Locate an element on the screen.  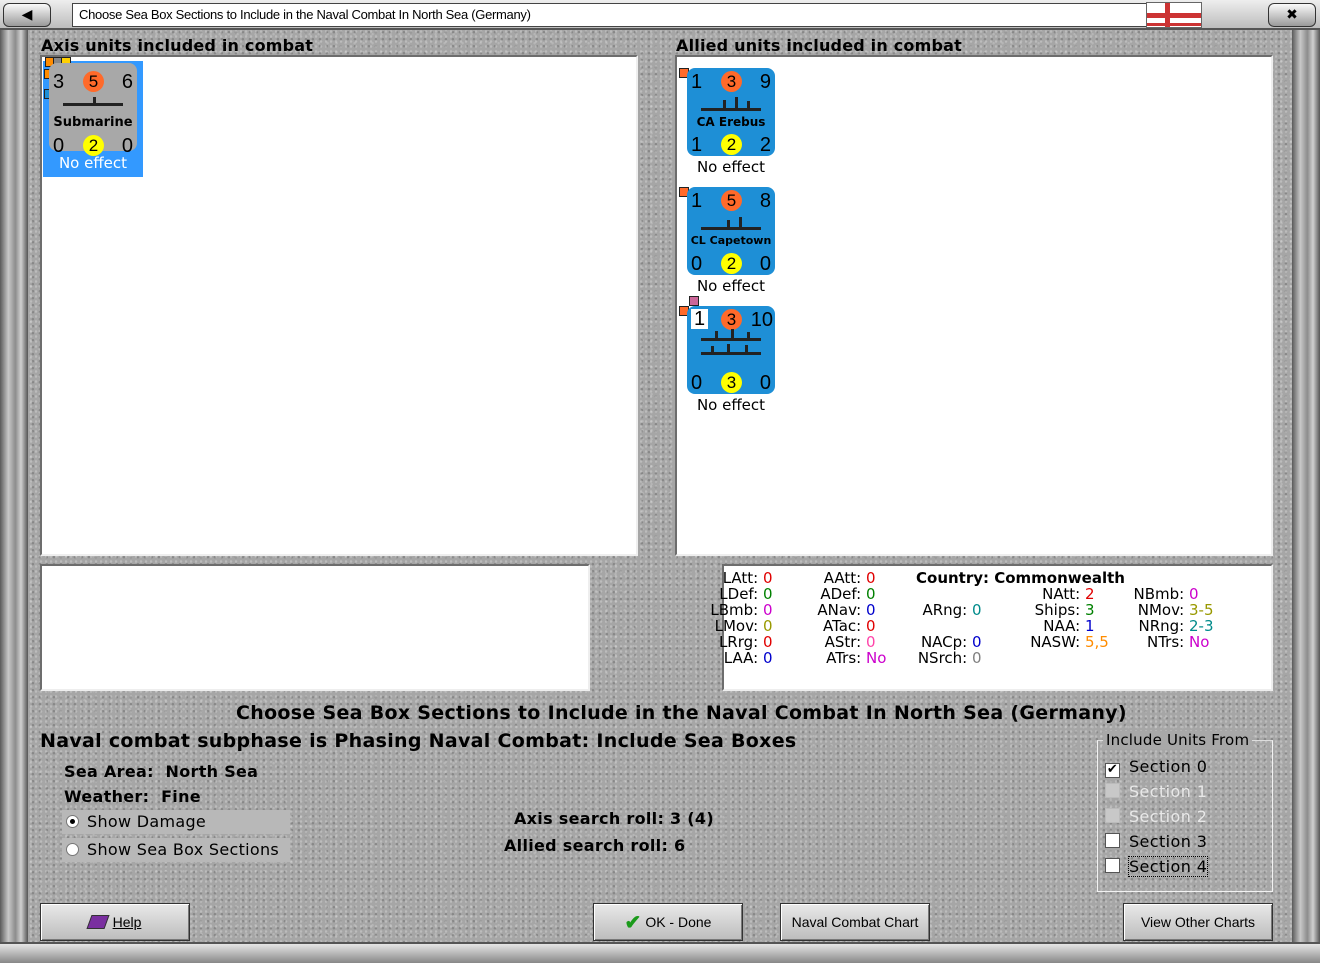
stat-row: ATrs: No is located at coordinates (861, 658).